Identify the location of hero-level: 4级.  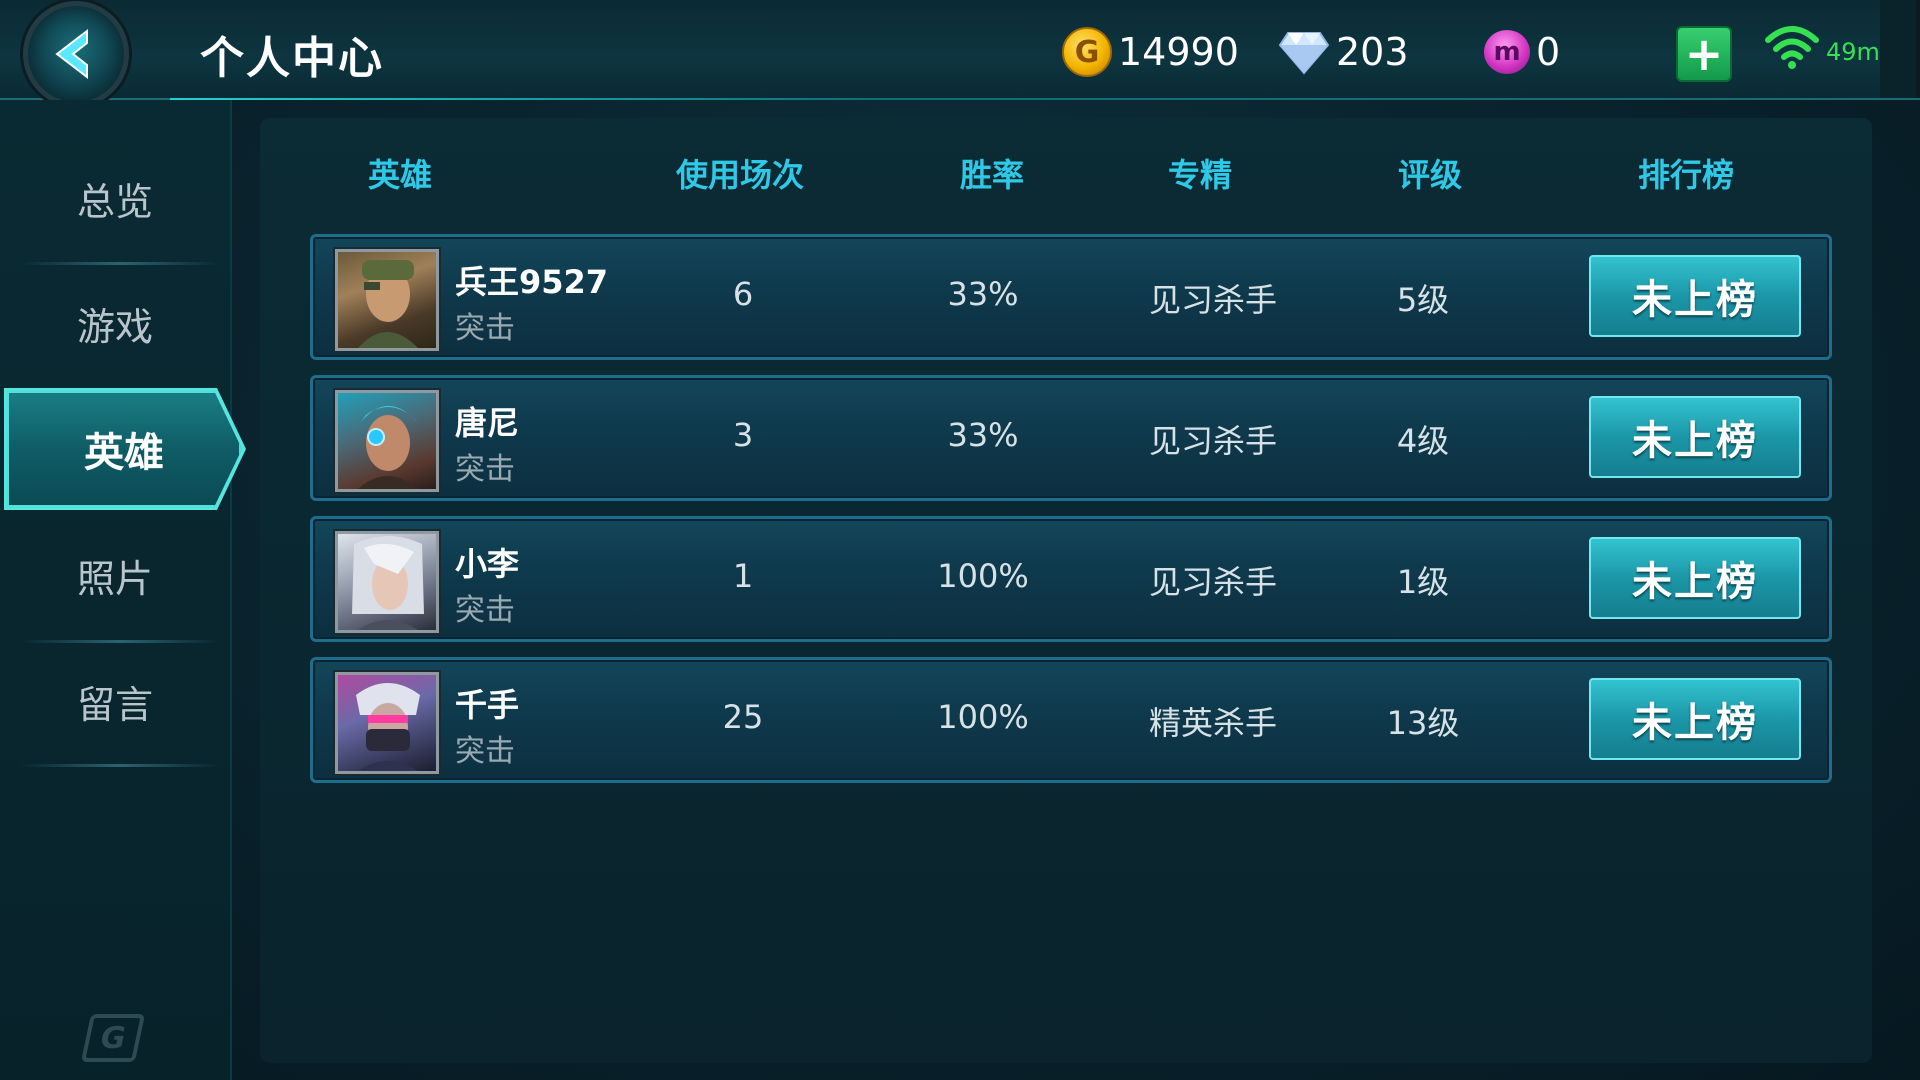
(1423, 441).